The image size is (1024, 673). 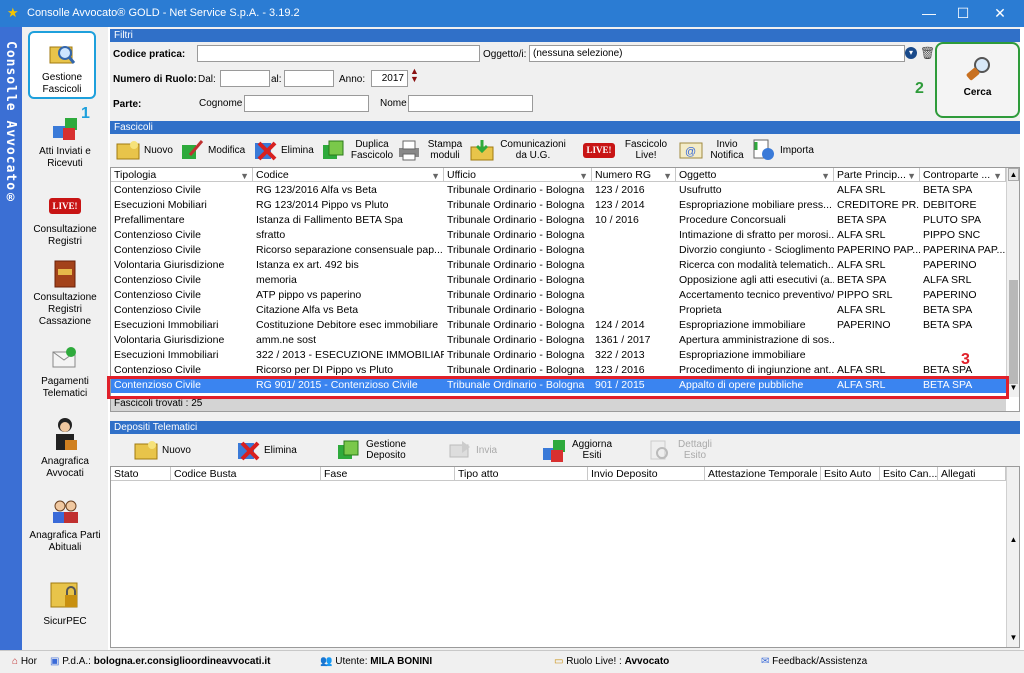 What do you see at coordinates (386, 450) in the screenshot?
I see `toolbar-label: Gestione Deposito` at bounding box center [386, 450].